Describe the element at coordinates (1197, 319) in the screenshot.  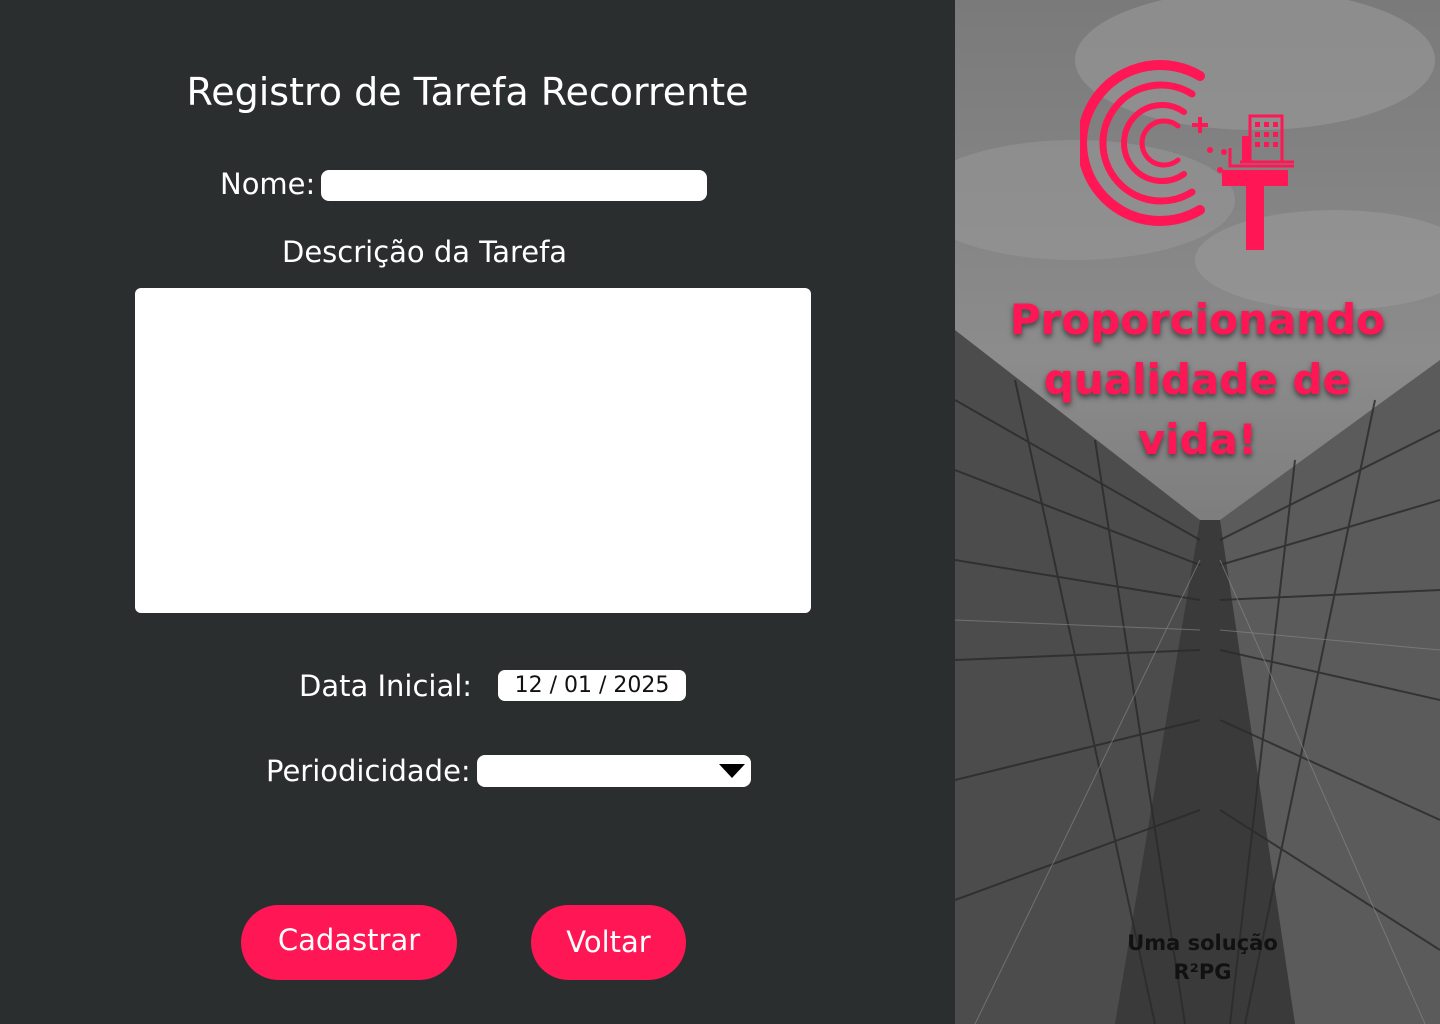
I see `slogan-line-1: Proporcionando` at that location.